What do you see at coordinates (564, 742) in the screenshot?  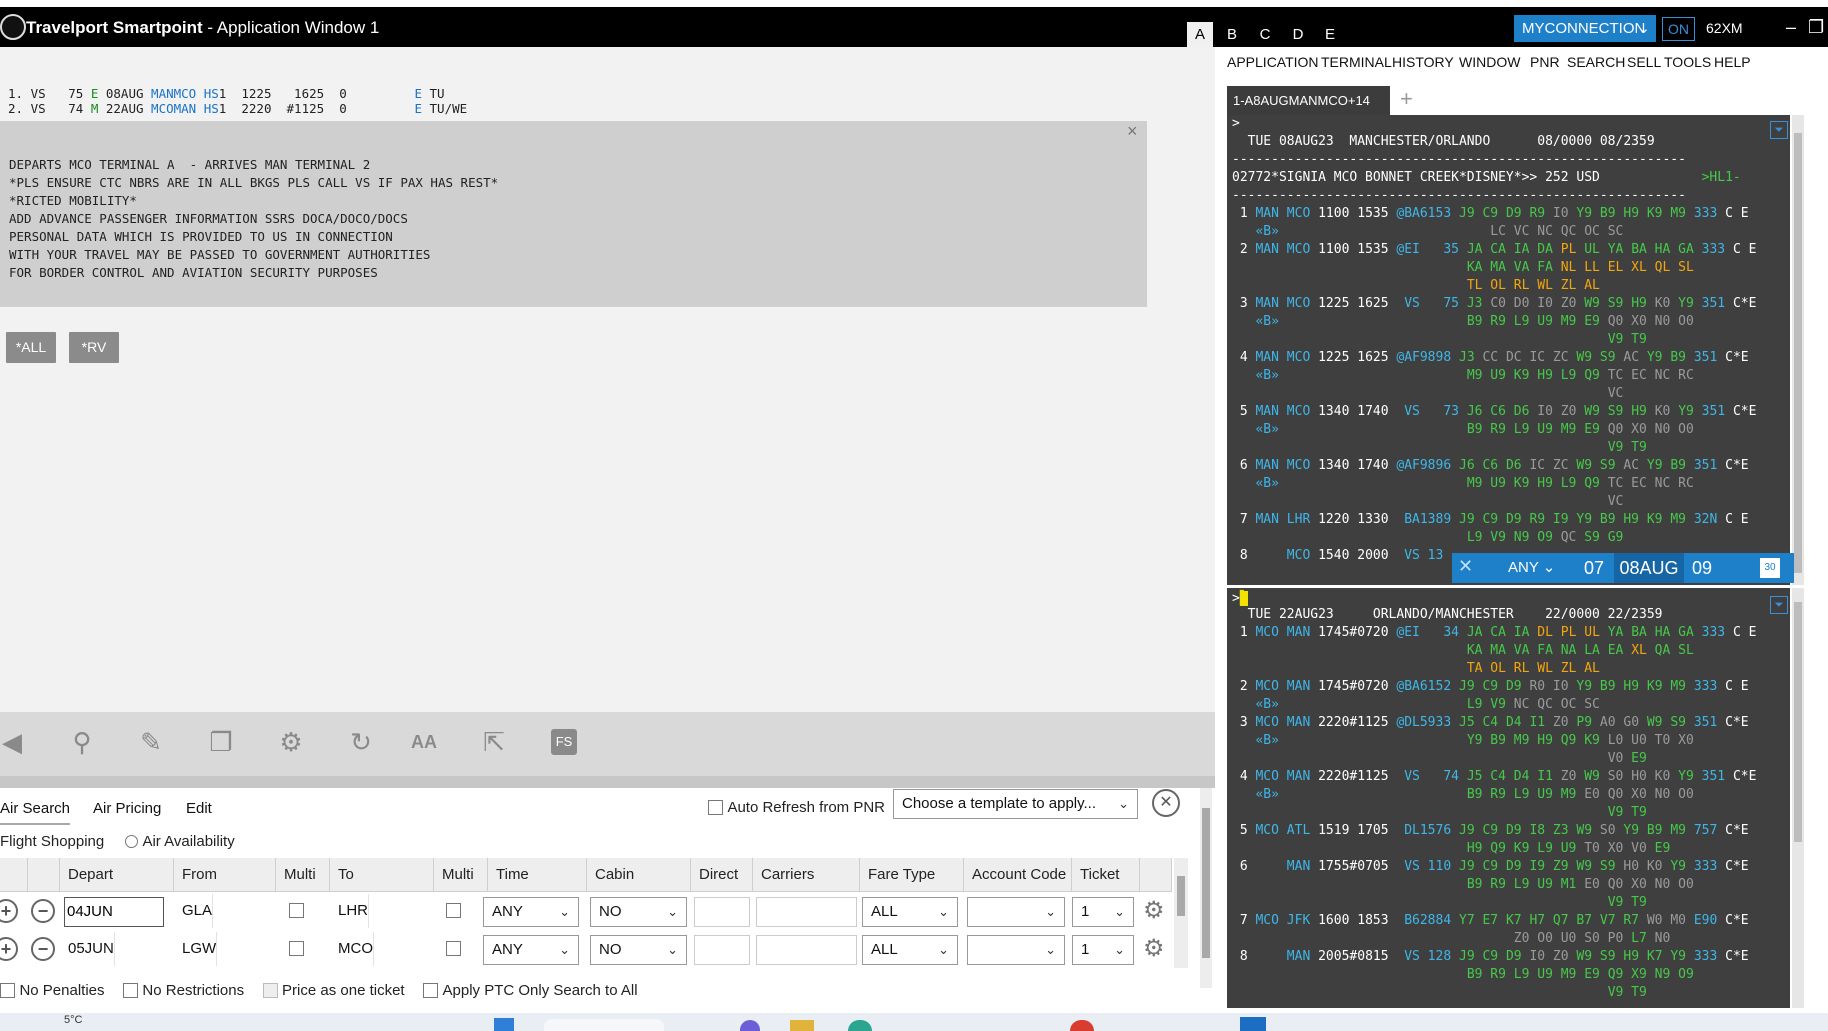 I see `fs-icon: FS` at bounding box center [564, 742].